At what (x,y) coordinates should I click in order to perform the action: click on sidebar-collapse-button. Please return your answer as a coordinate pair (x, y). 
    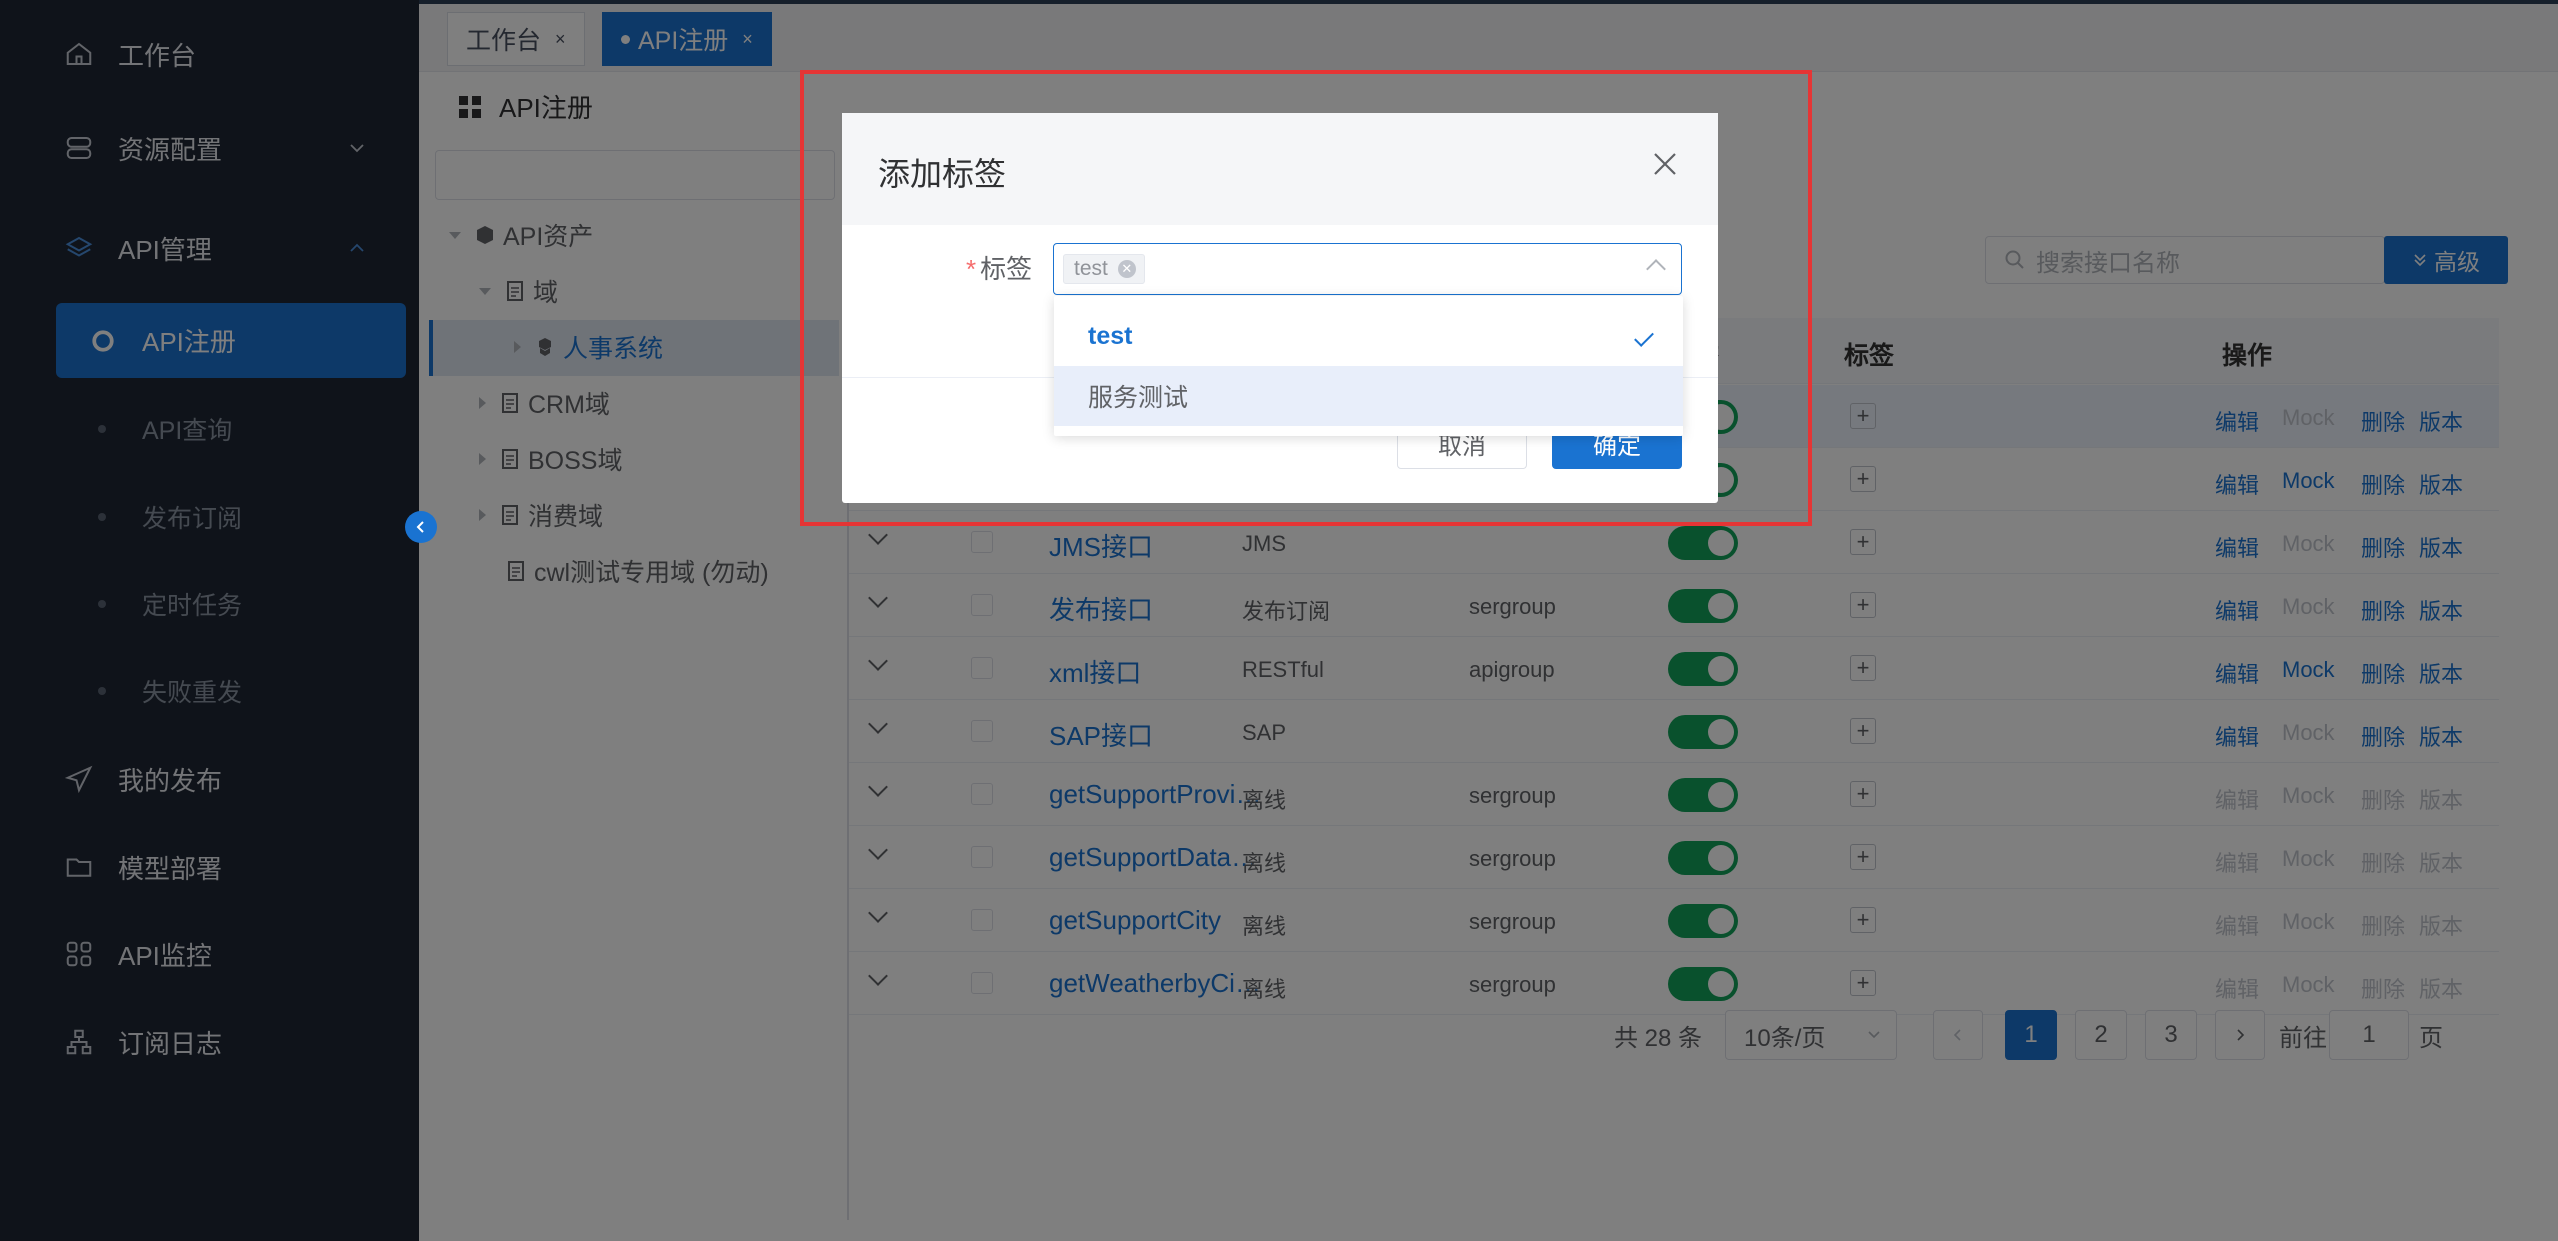
    Looking at the image, I should click on (421, 527).